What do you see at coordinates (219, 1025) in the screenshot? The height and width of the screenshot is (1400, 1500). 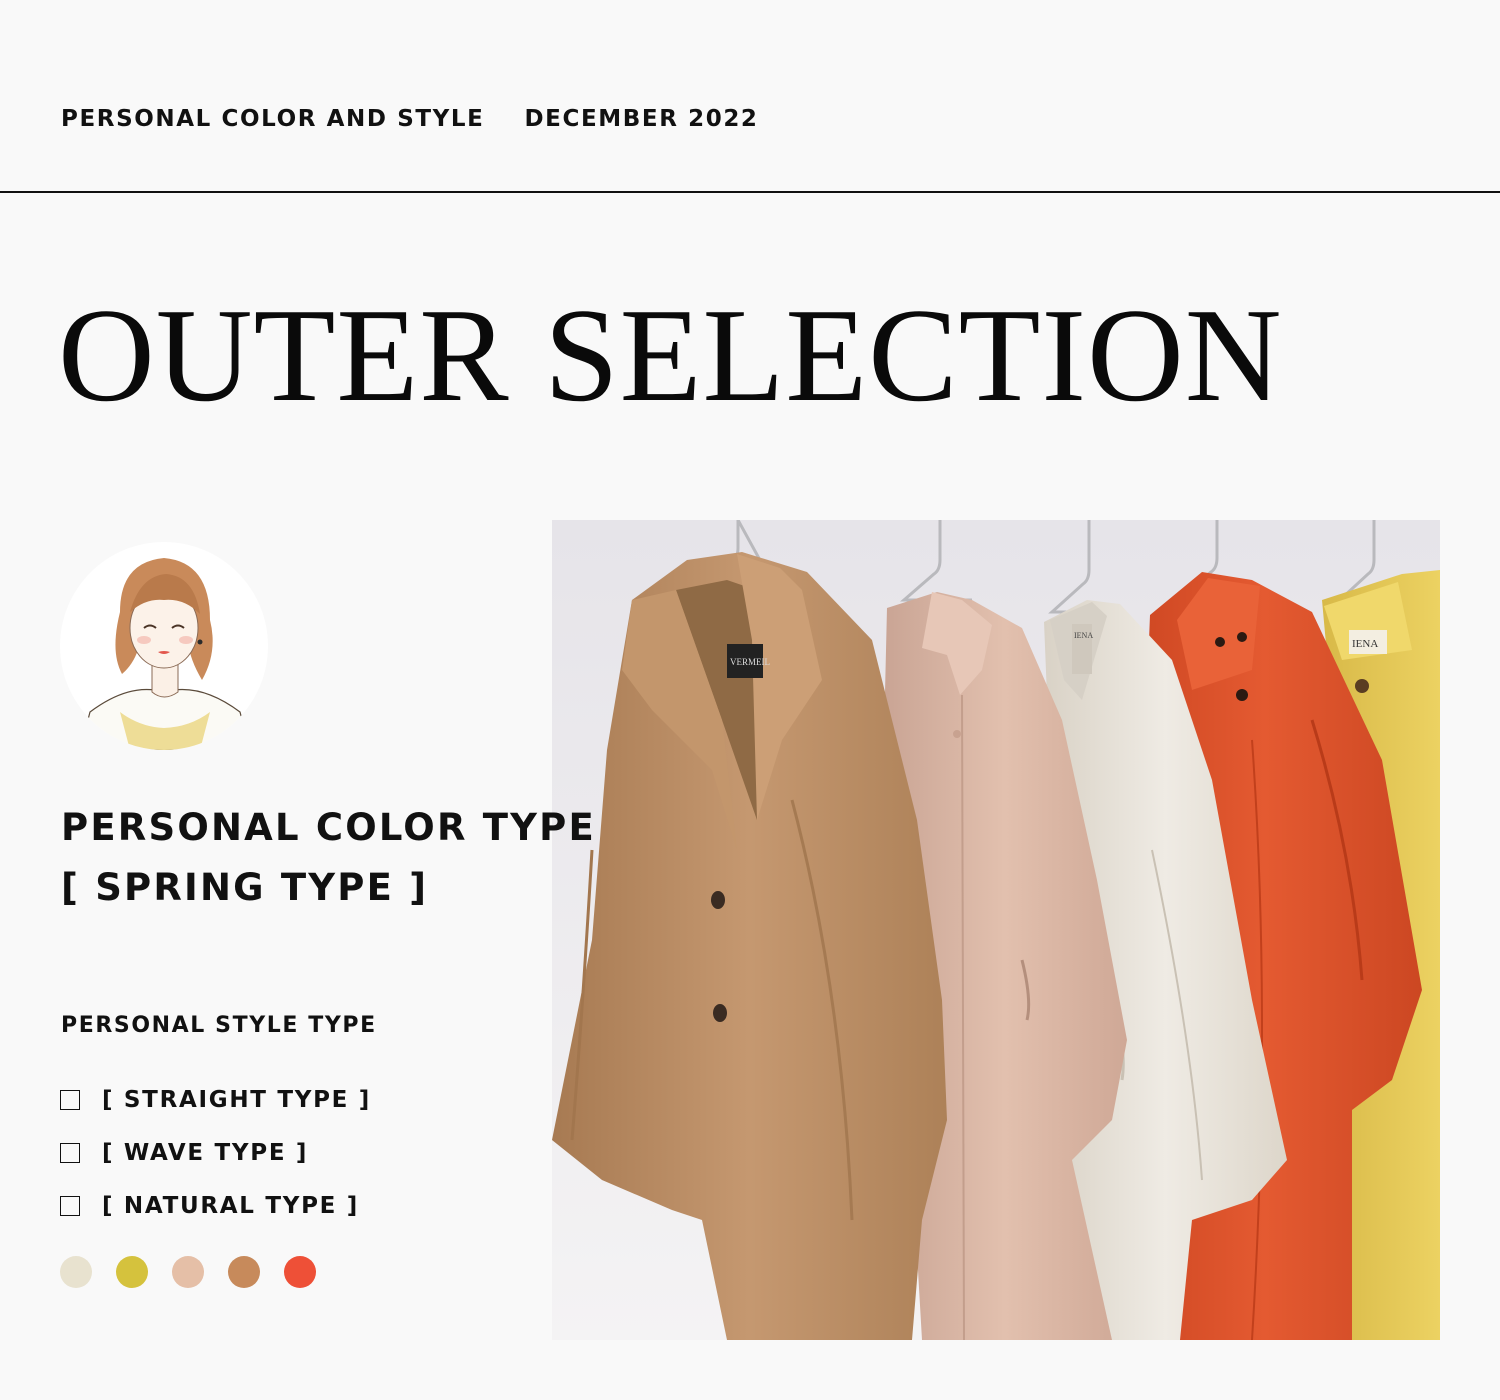 I see `personal-style-heading: PERSONAL STYLE TYPE` at bounding box center [219, 1025].